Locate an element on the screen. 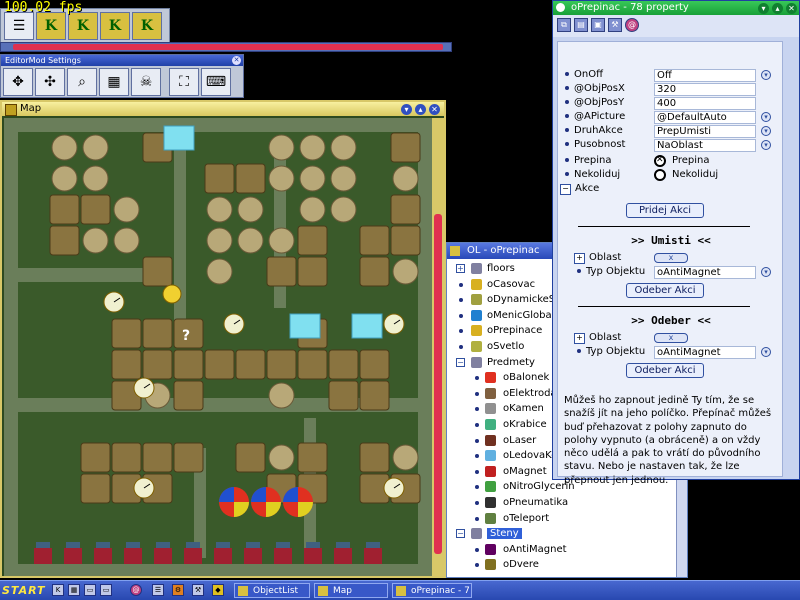  horizontal-scrollbar is located at coordinates (226, 47).